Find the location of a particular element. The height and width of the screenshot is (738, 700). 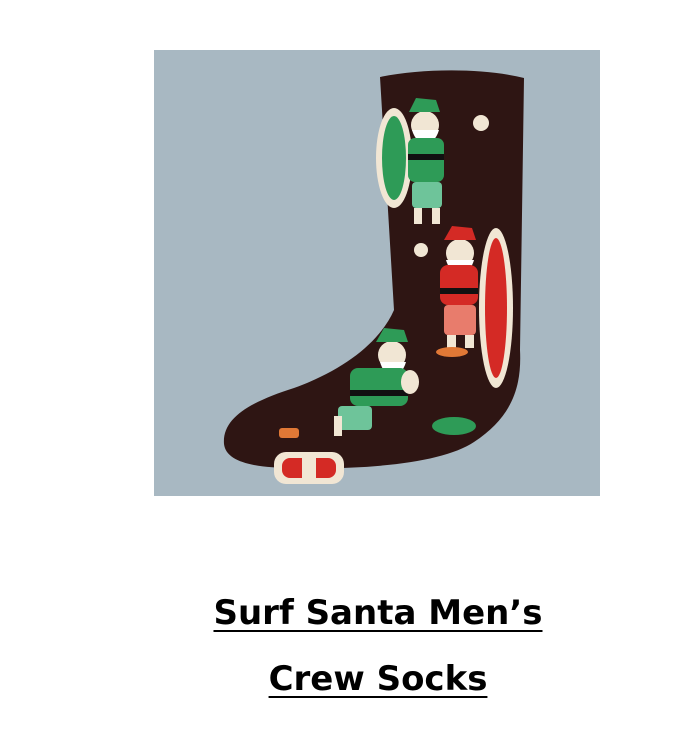

product-title-link: Surf Santa Men’s Crew Socks is located at coordinates (377, 646).